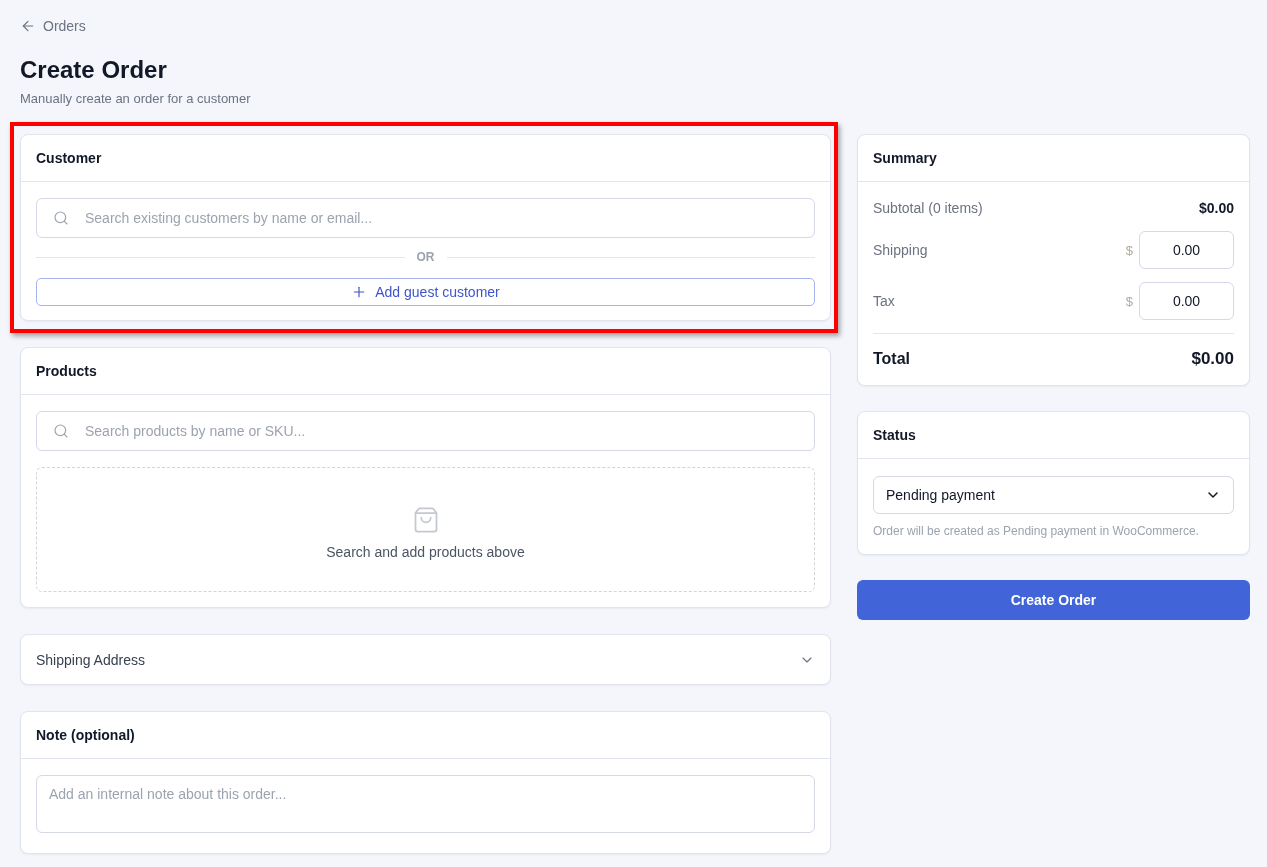 Image resolution: width=1267 pixels, height=867 pixels. I want to click on back-link: Orders, so click(53, 26).